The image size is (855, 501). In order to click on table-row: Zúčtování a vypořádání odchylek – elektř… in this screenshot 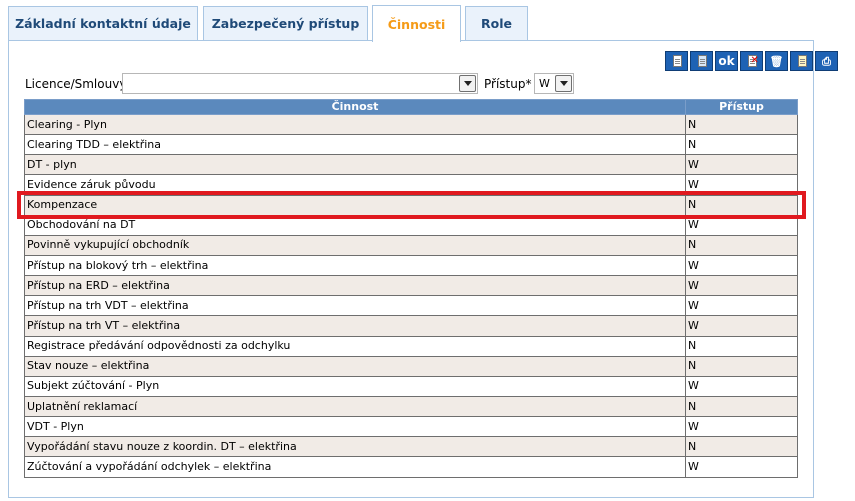, I will do `click(411, 467)`.